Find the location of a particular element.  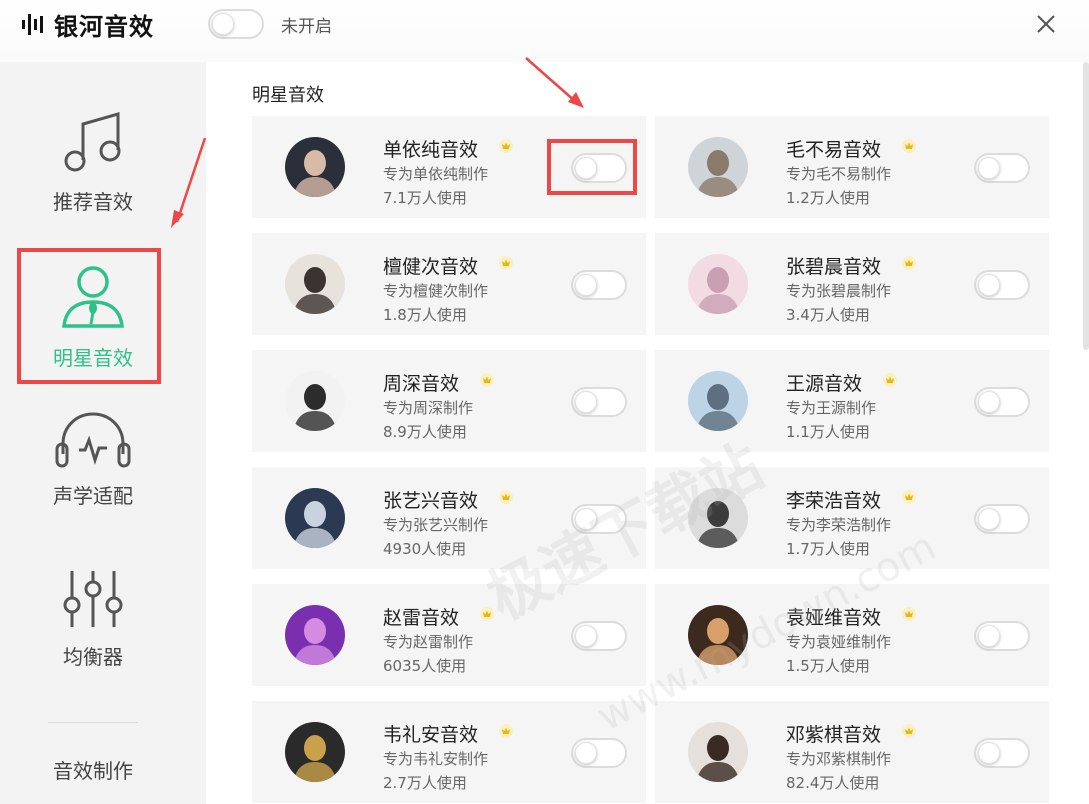

effect-title: 毛不易音效 is located at coordinates (834, 150).